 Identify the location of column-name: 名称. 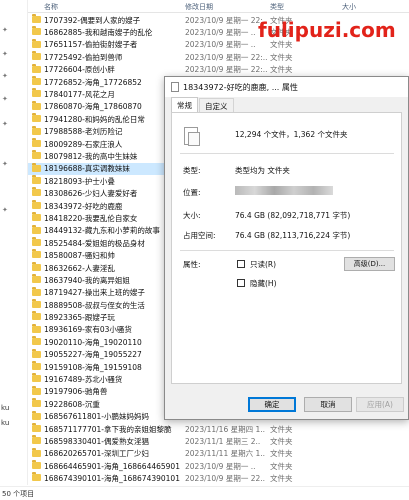
(51, 7).